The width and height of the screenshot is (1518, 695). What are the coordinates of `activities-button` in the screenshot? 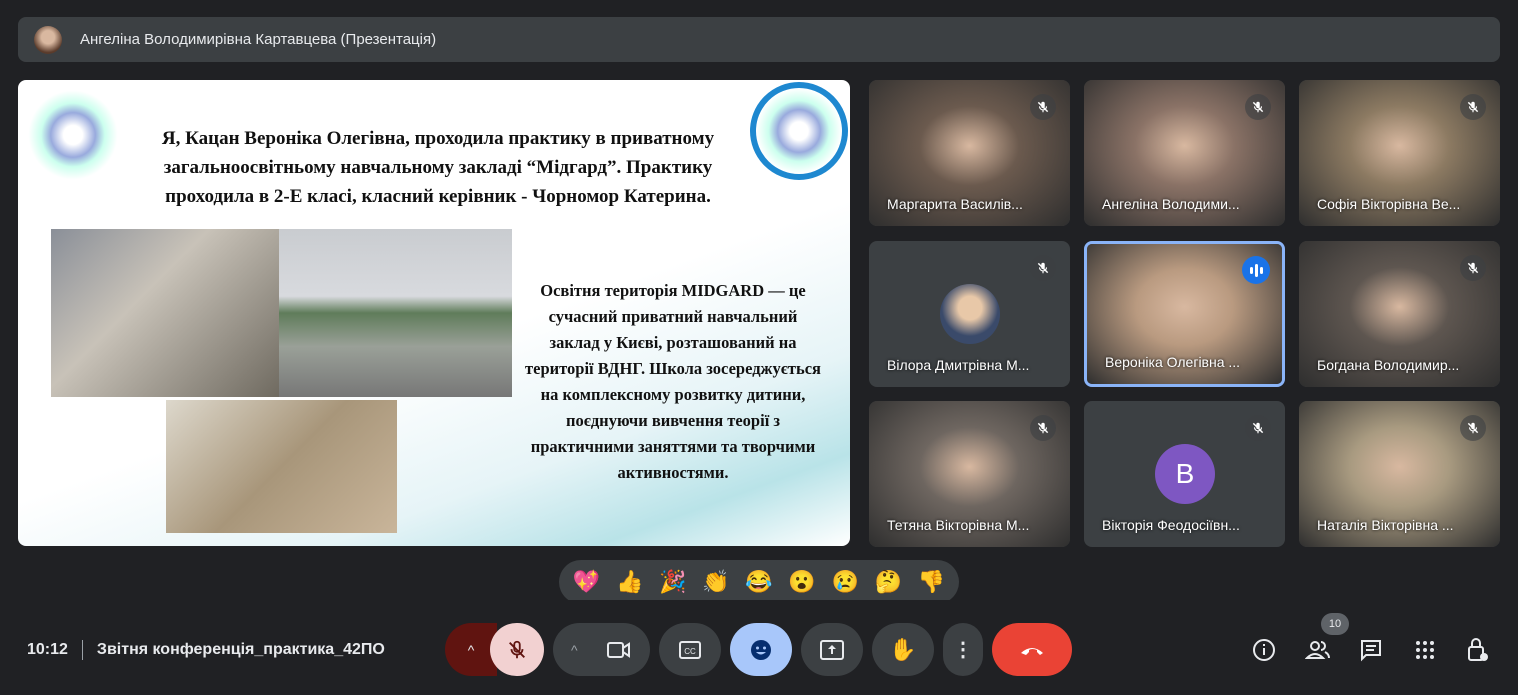 It's located at (1425, 650).